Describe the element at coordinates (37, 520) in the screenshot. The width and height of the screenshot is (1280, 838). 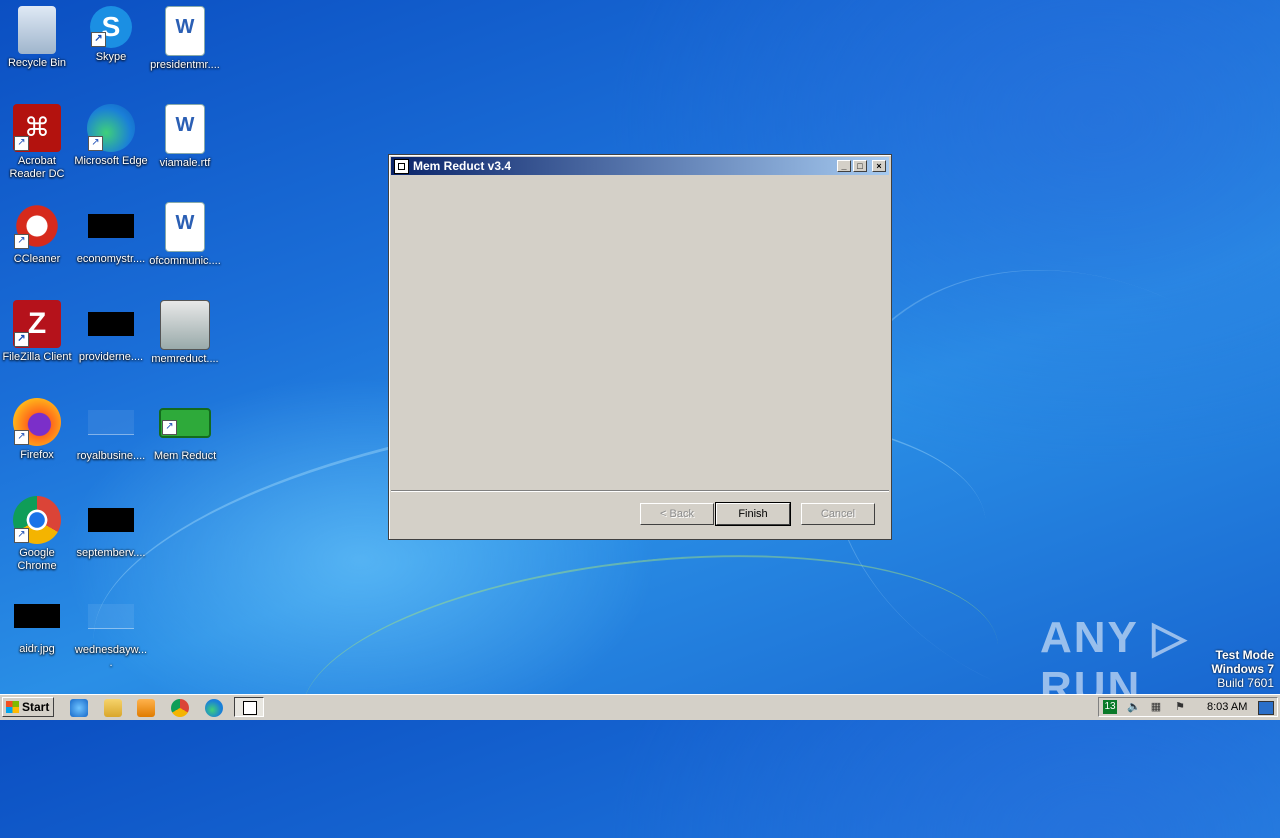
I see `chrome-icon: ↗` at that location.